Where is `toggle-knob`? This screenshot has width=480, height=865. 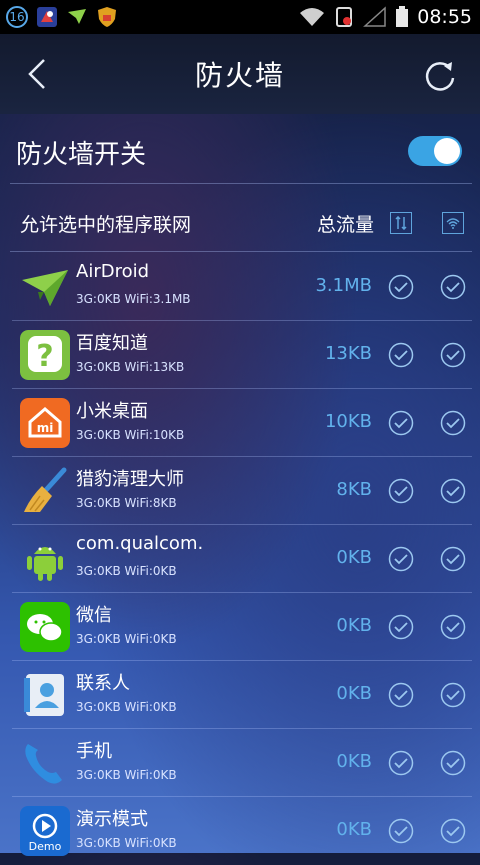
toggle-knob is located at coordinates (447, 151).